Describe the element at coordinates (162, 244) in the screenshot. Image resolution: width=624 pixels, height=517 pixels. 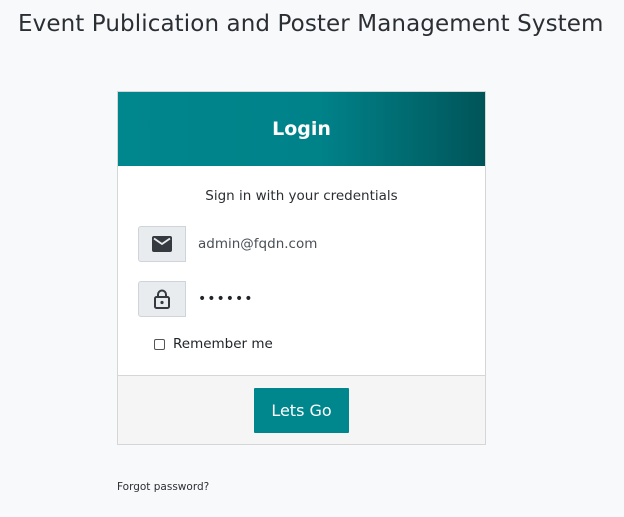
I see `envelope-icon` at that location.